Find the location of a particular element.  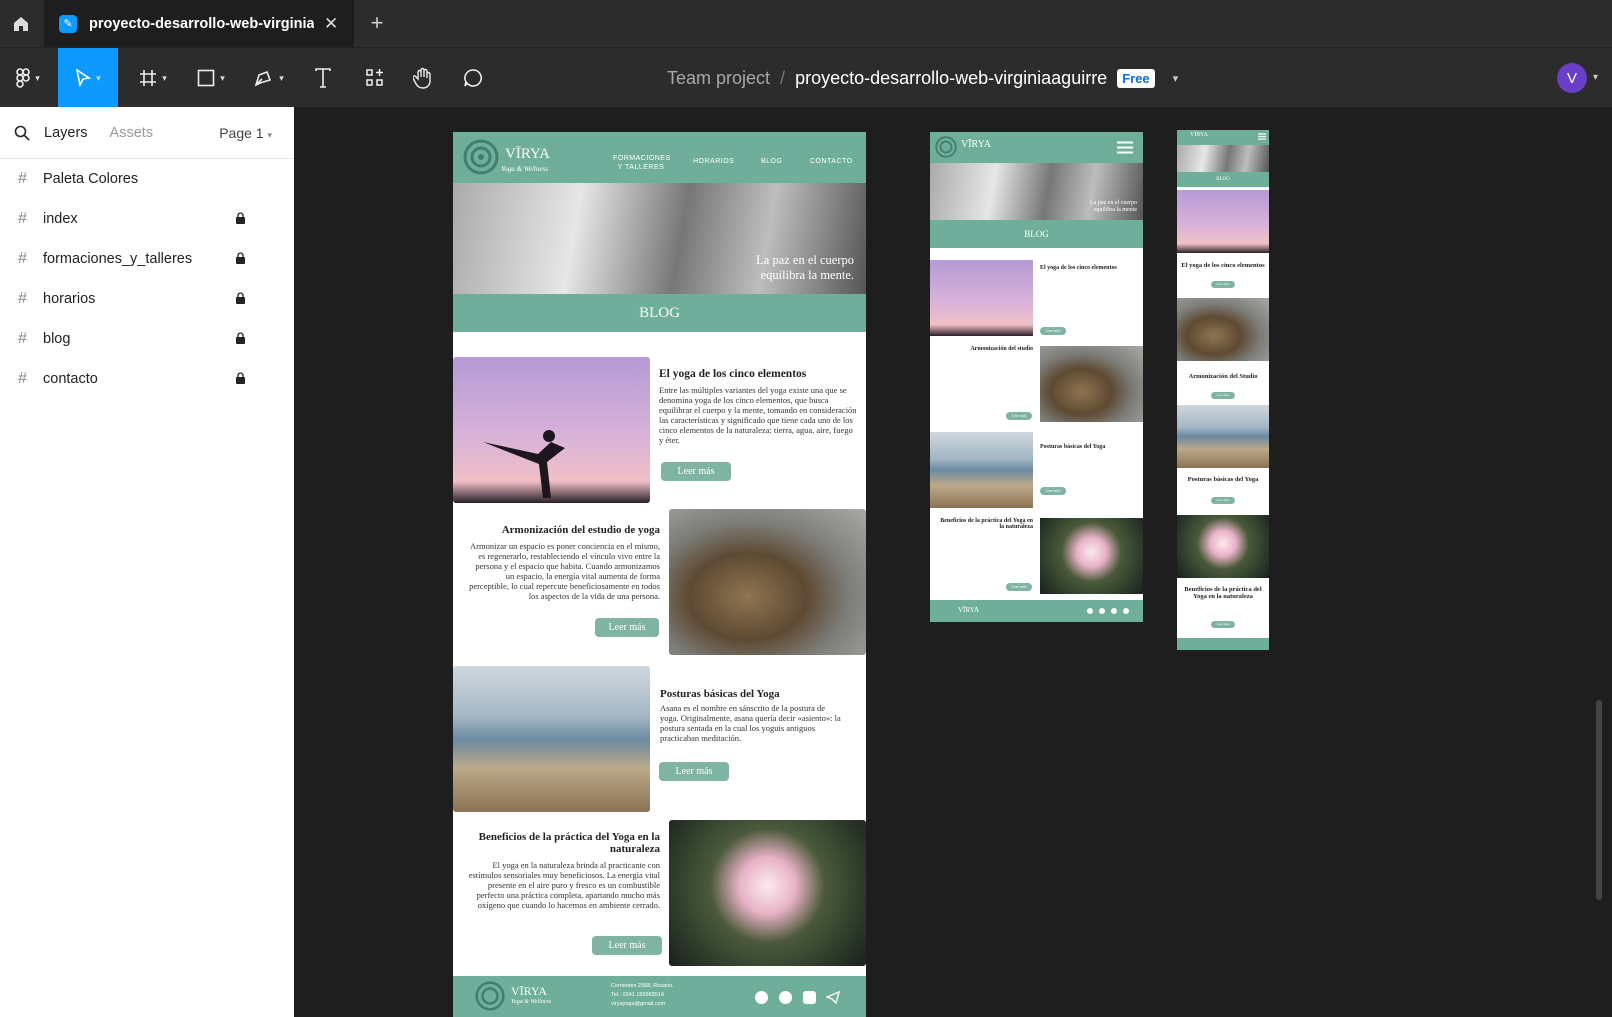

tablet-image-beach is located at coordinates (981, 470).